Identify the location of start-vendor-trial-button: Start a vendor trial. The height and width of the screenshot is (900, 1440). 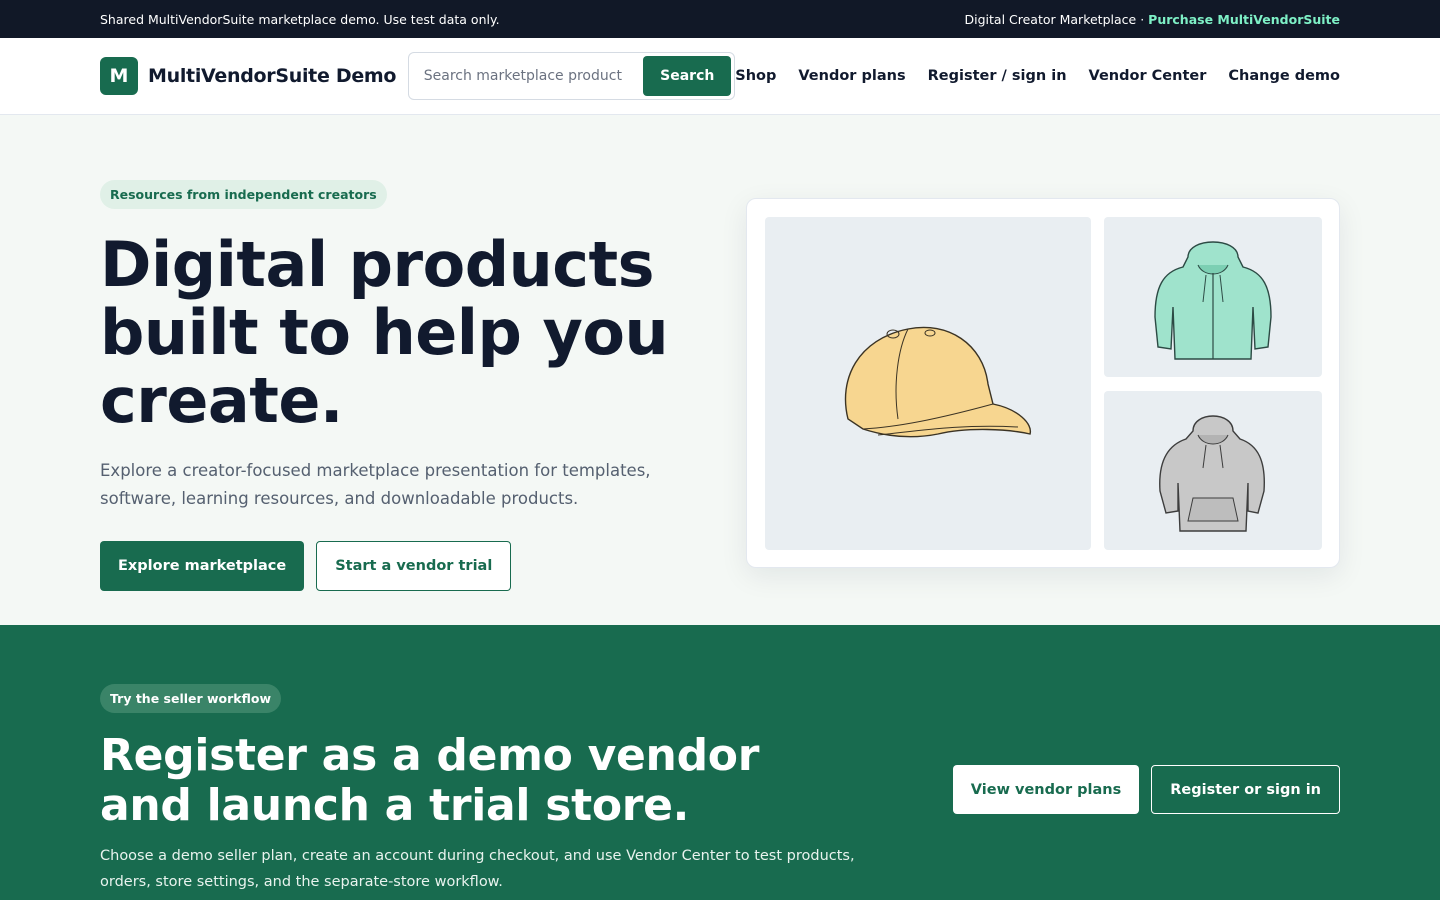
(414, 566).